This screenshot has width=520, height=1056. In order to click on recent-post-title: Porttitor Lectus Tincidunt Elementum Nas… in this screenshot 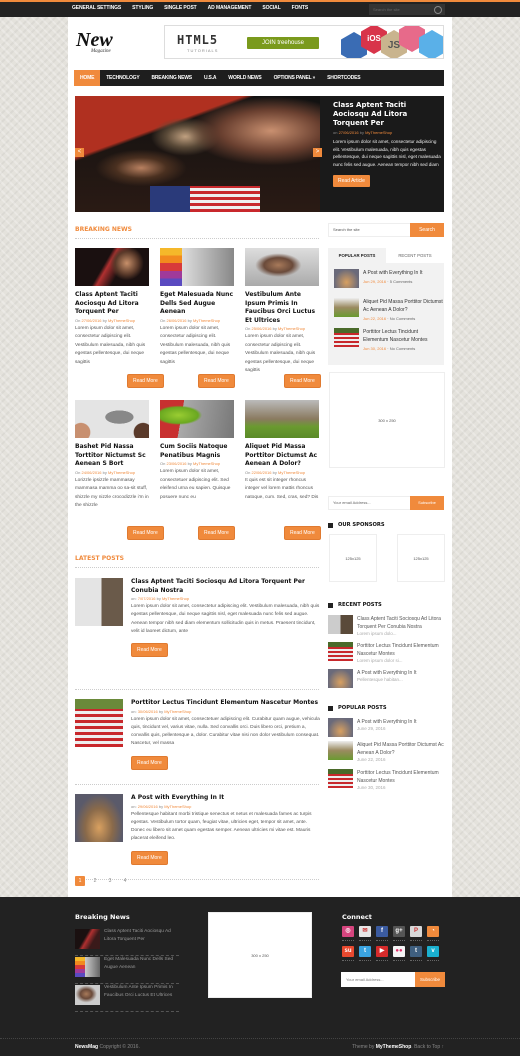, I will do `click(401, 650)`.